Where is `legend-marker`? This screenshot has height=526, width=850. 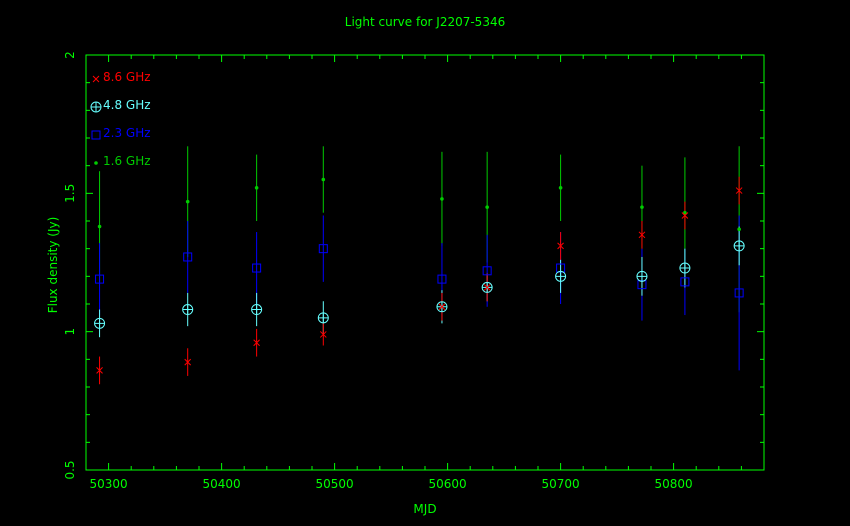 legend-marker is located at coordinates (96, 163).